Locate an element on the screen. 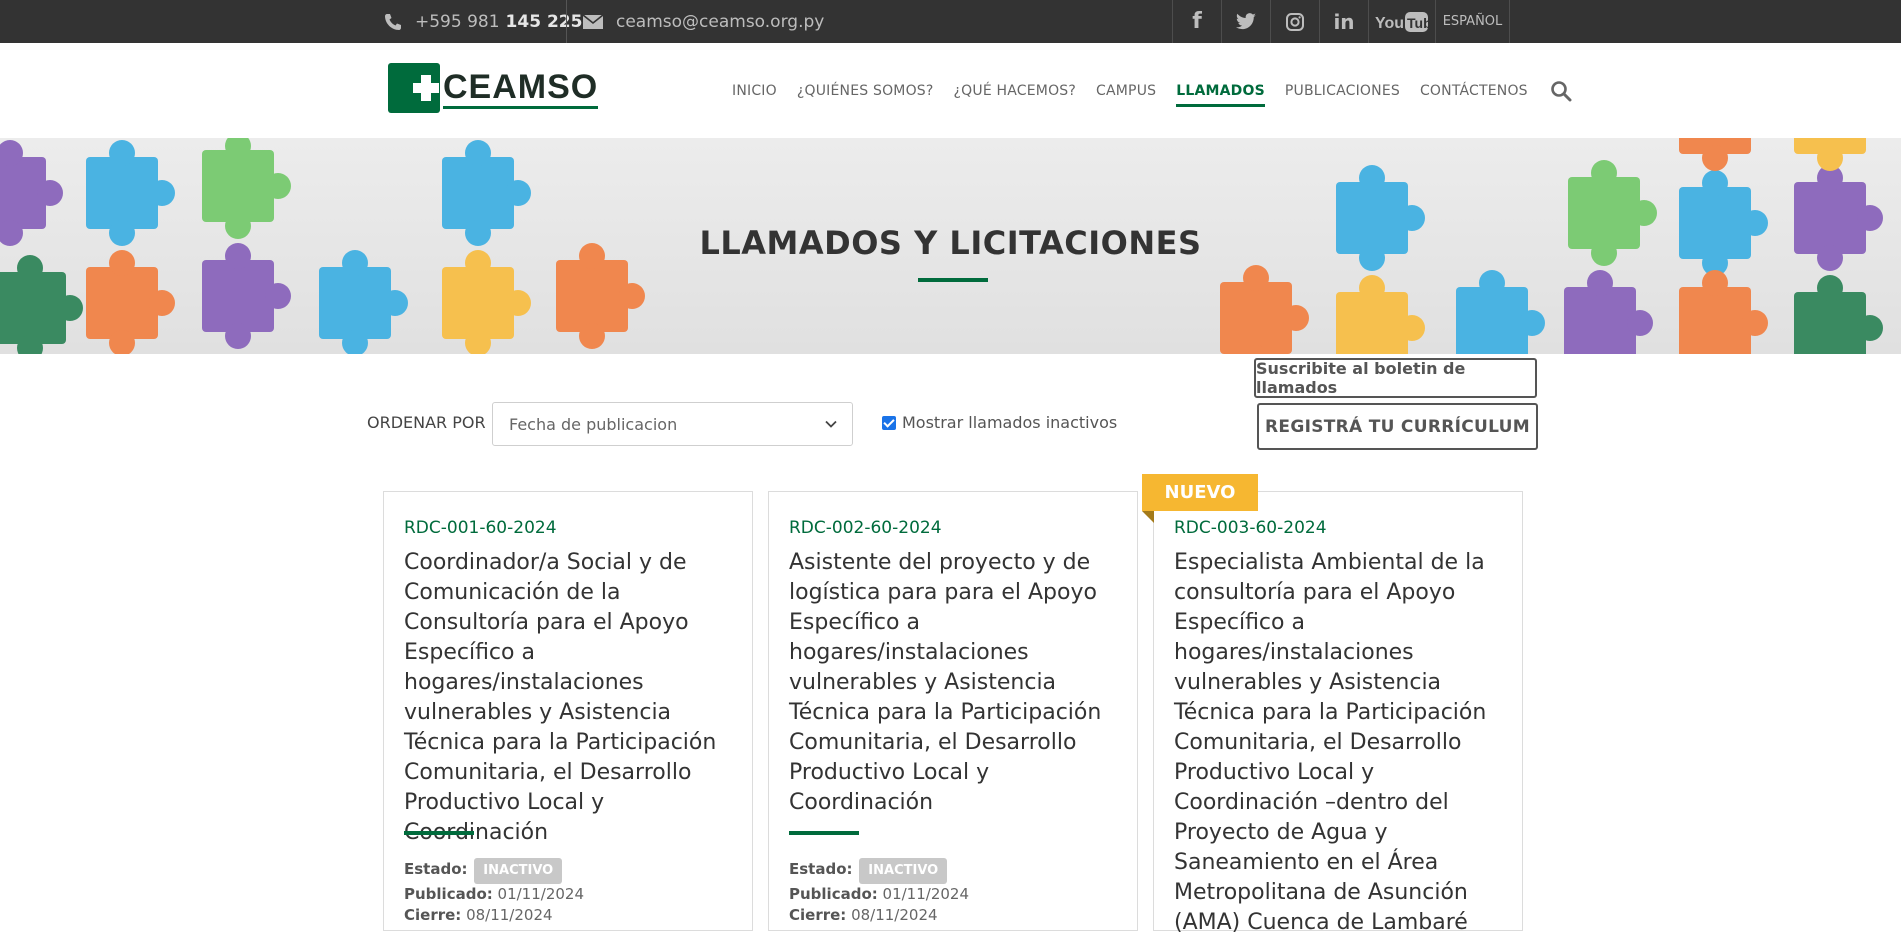 This screenshot has width=1901, height=938. job-code: RDC-003-60-2024 is located at coordinates (1250, 528).